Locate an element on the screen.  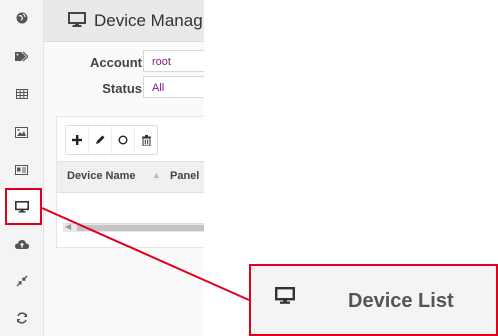
trash-icon is located at coordinates (146, 140).